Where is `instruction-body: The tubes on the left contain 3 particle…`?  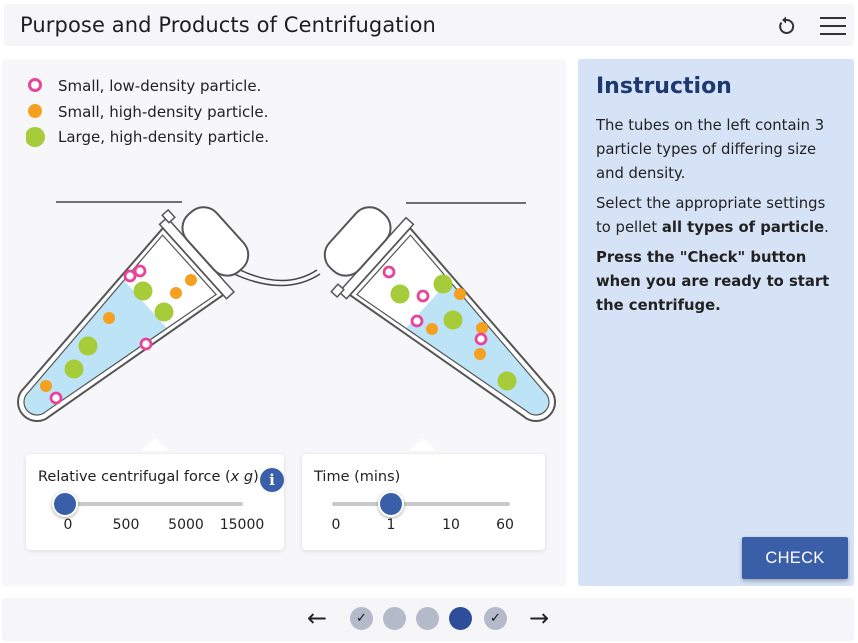
instruction-body: The tubes on the left contain 3 particle… is located at coordinates (719, 219).